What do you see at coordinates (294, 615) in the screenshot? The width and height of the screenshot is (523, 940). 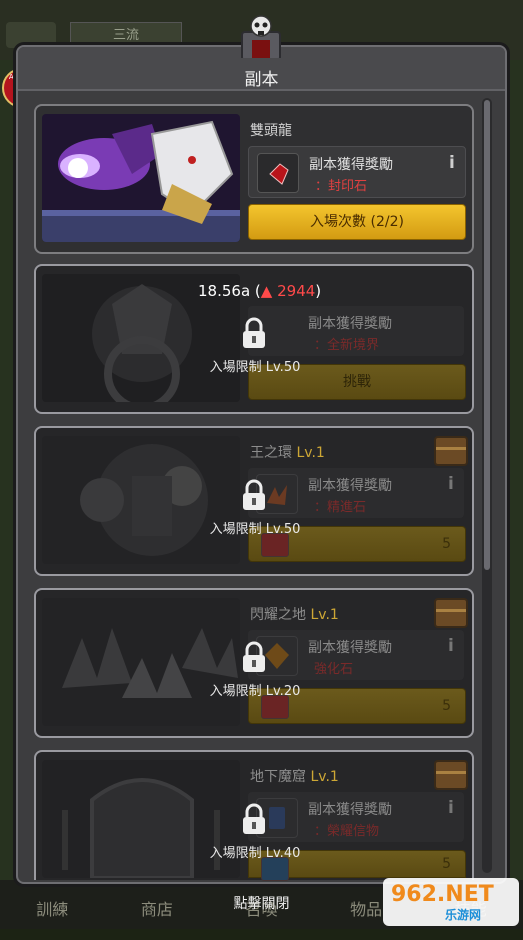 I see `dungeon-title: 閃耀之地 Lv.1` at bounding box center [294, 615].